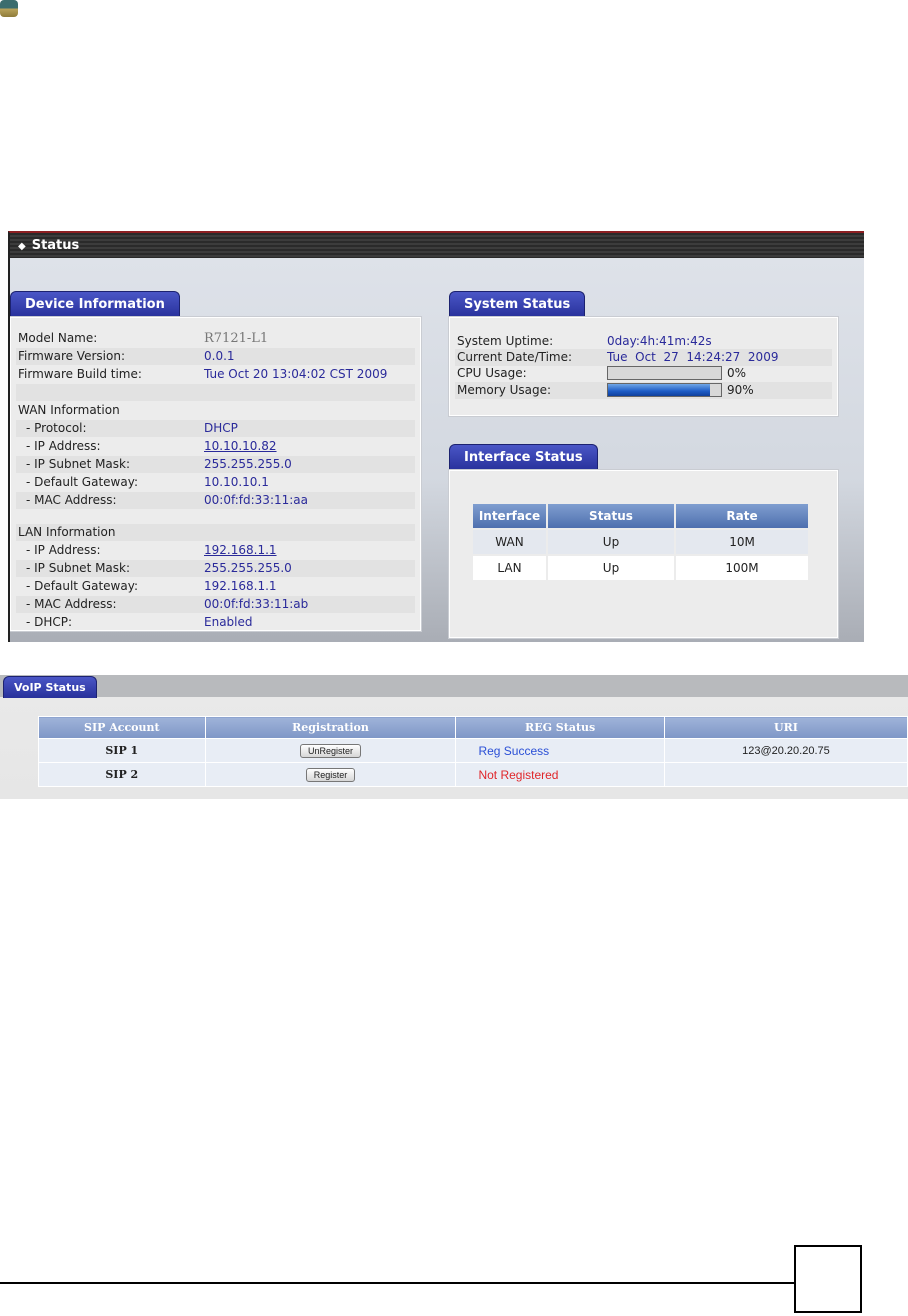  I want to click on interface-header: Rate, so click(742, 516).